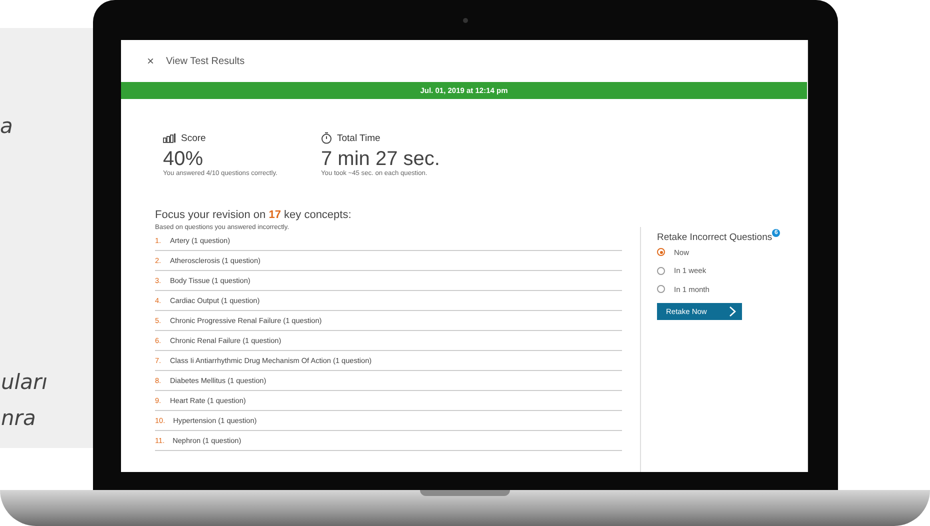 The height and width of the screenshot is (526, 930). What do you see at coordinates (714, 237) in the screenshot?
I see `retake-title: Retake Incorrect Questions` at bounding box center [714, 237].